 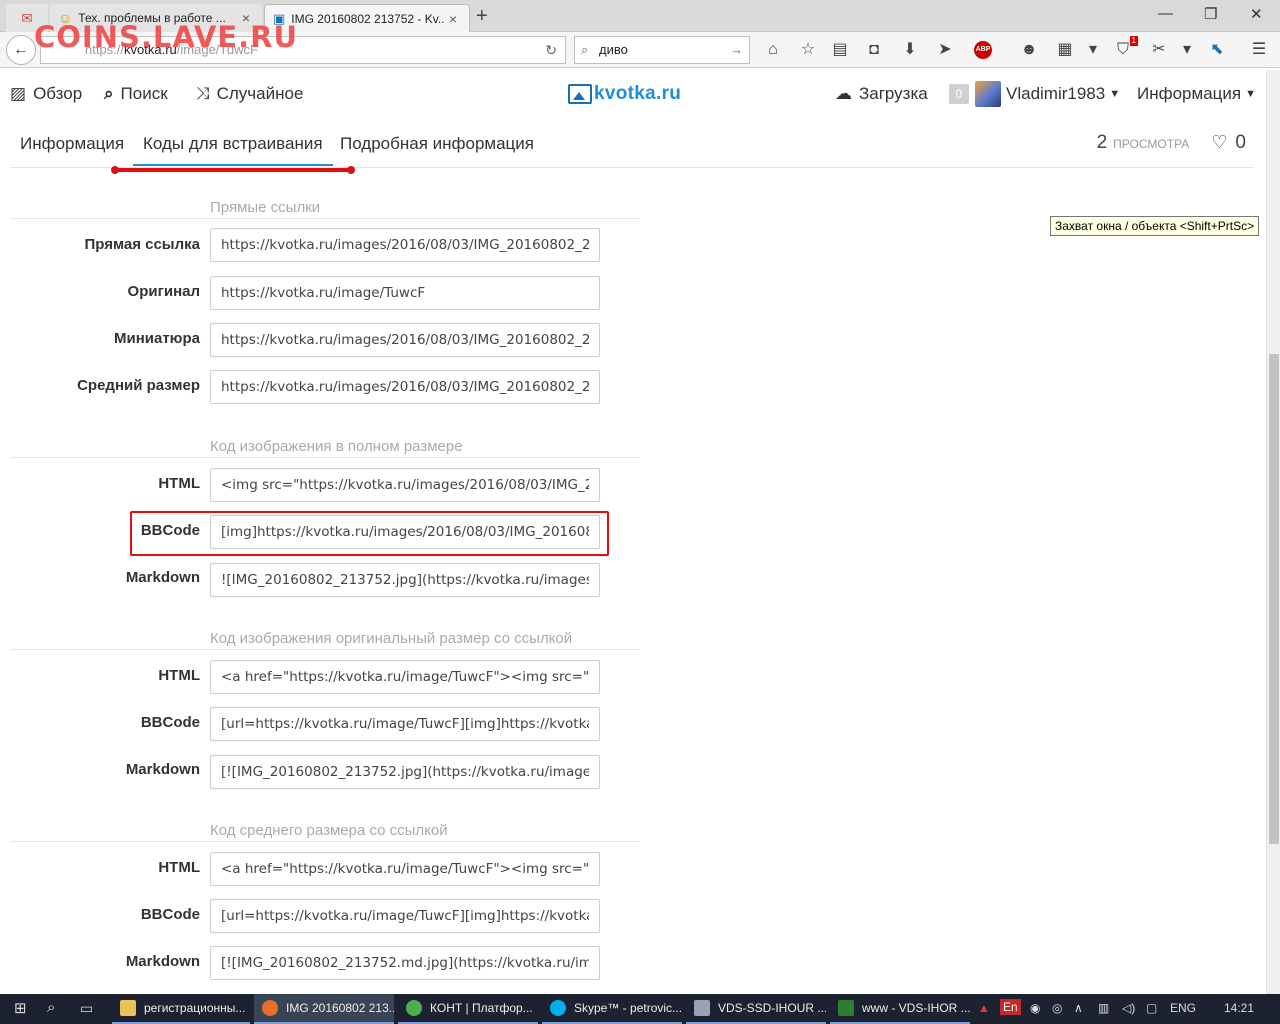 What do you see at coordinates (1256, 14) in the screenshot?
I see `close-window-icon: ✕` at bounding box center [1256, 14].